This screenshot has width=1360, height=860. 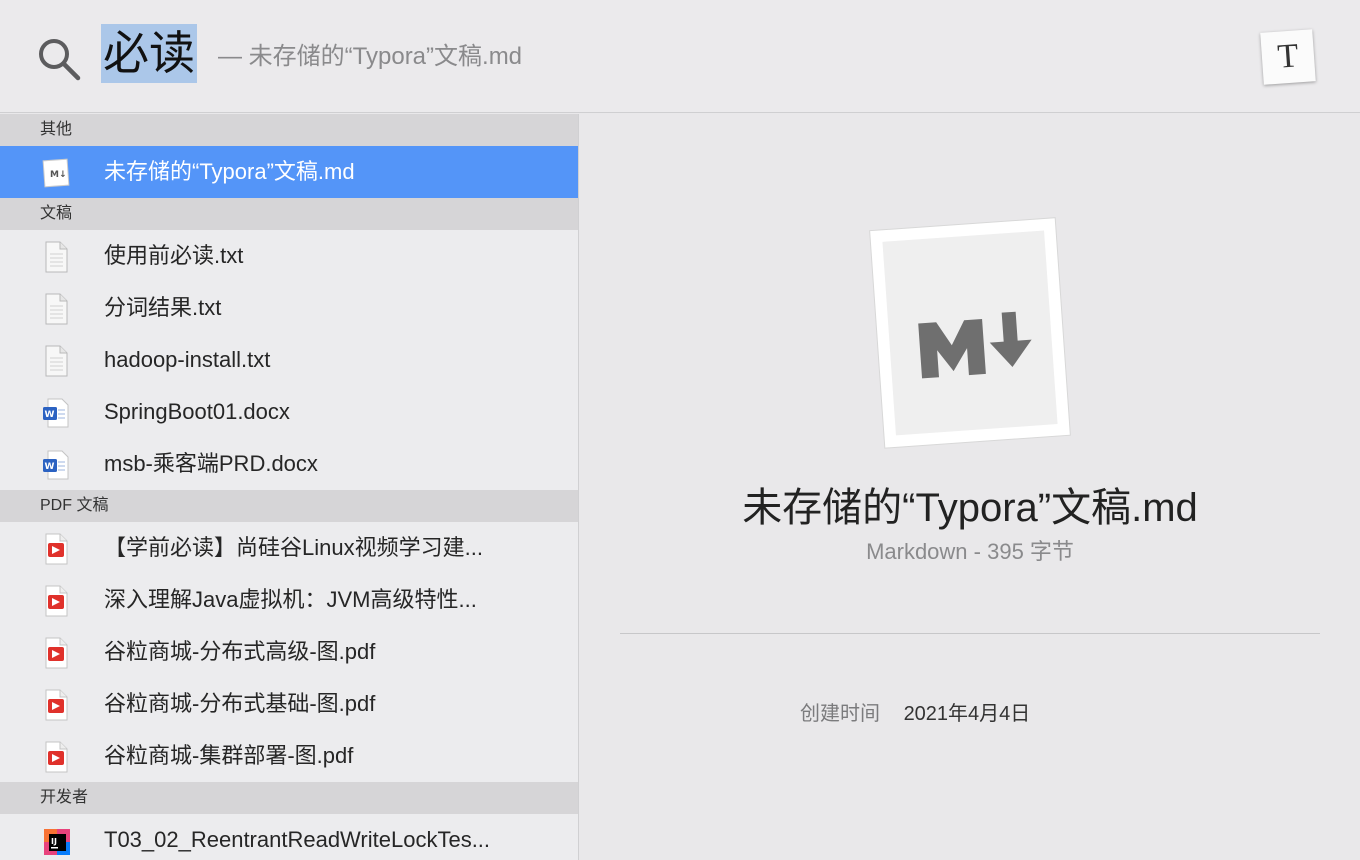 I want to click on preview-divider, so click(x=970, y=633).